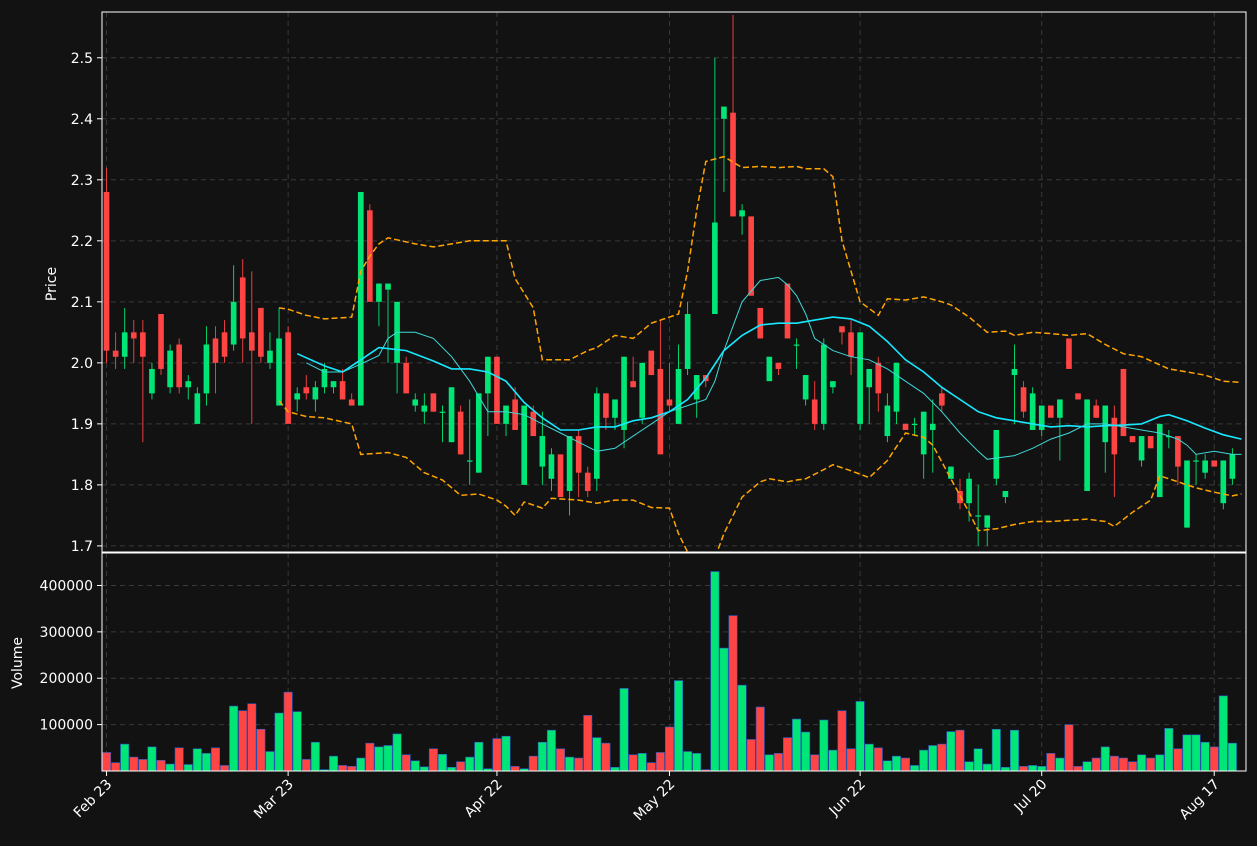 The height and width of the screenshot is (846, 1257). Describe the element at coordinates (66, 679) in the screenshot. I see `volume-tick-label: 200000` at that location.